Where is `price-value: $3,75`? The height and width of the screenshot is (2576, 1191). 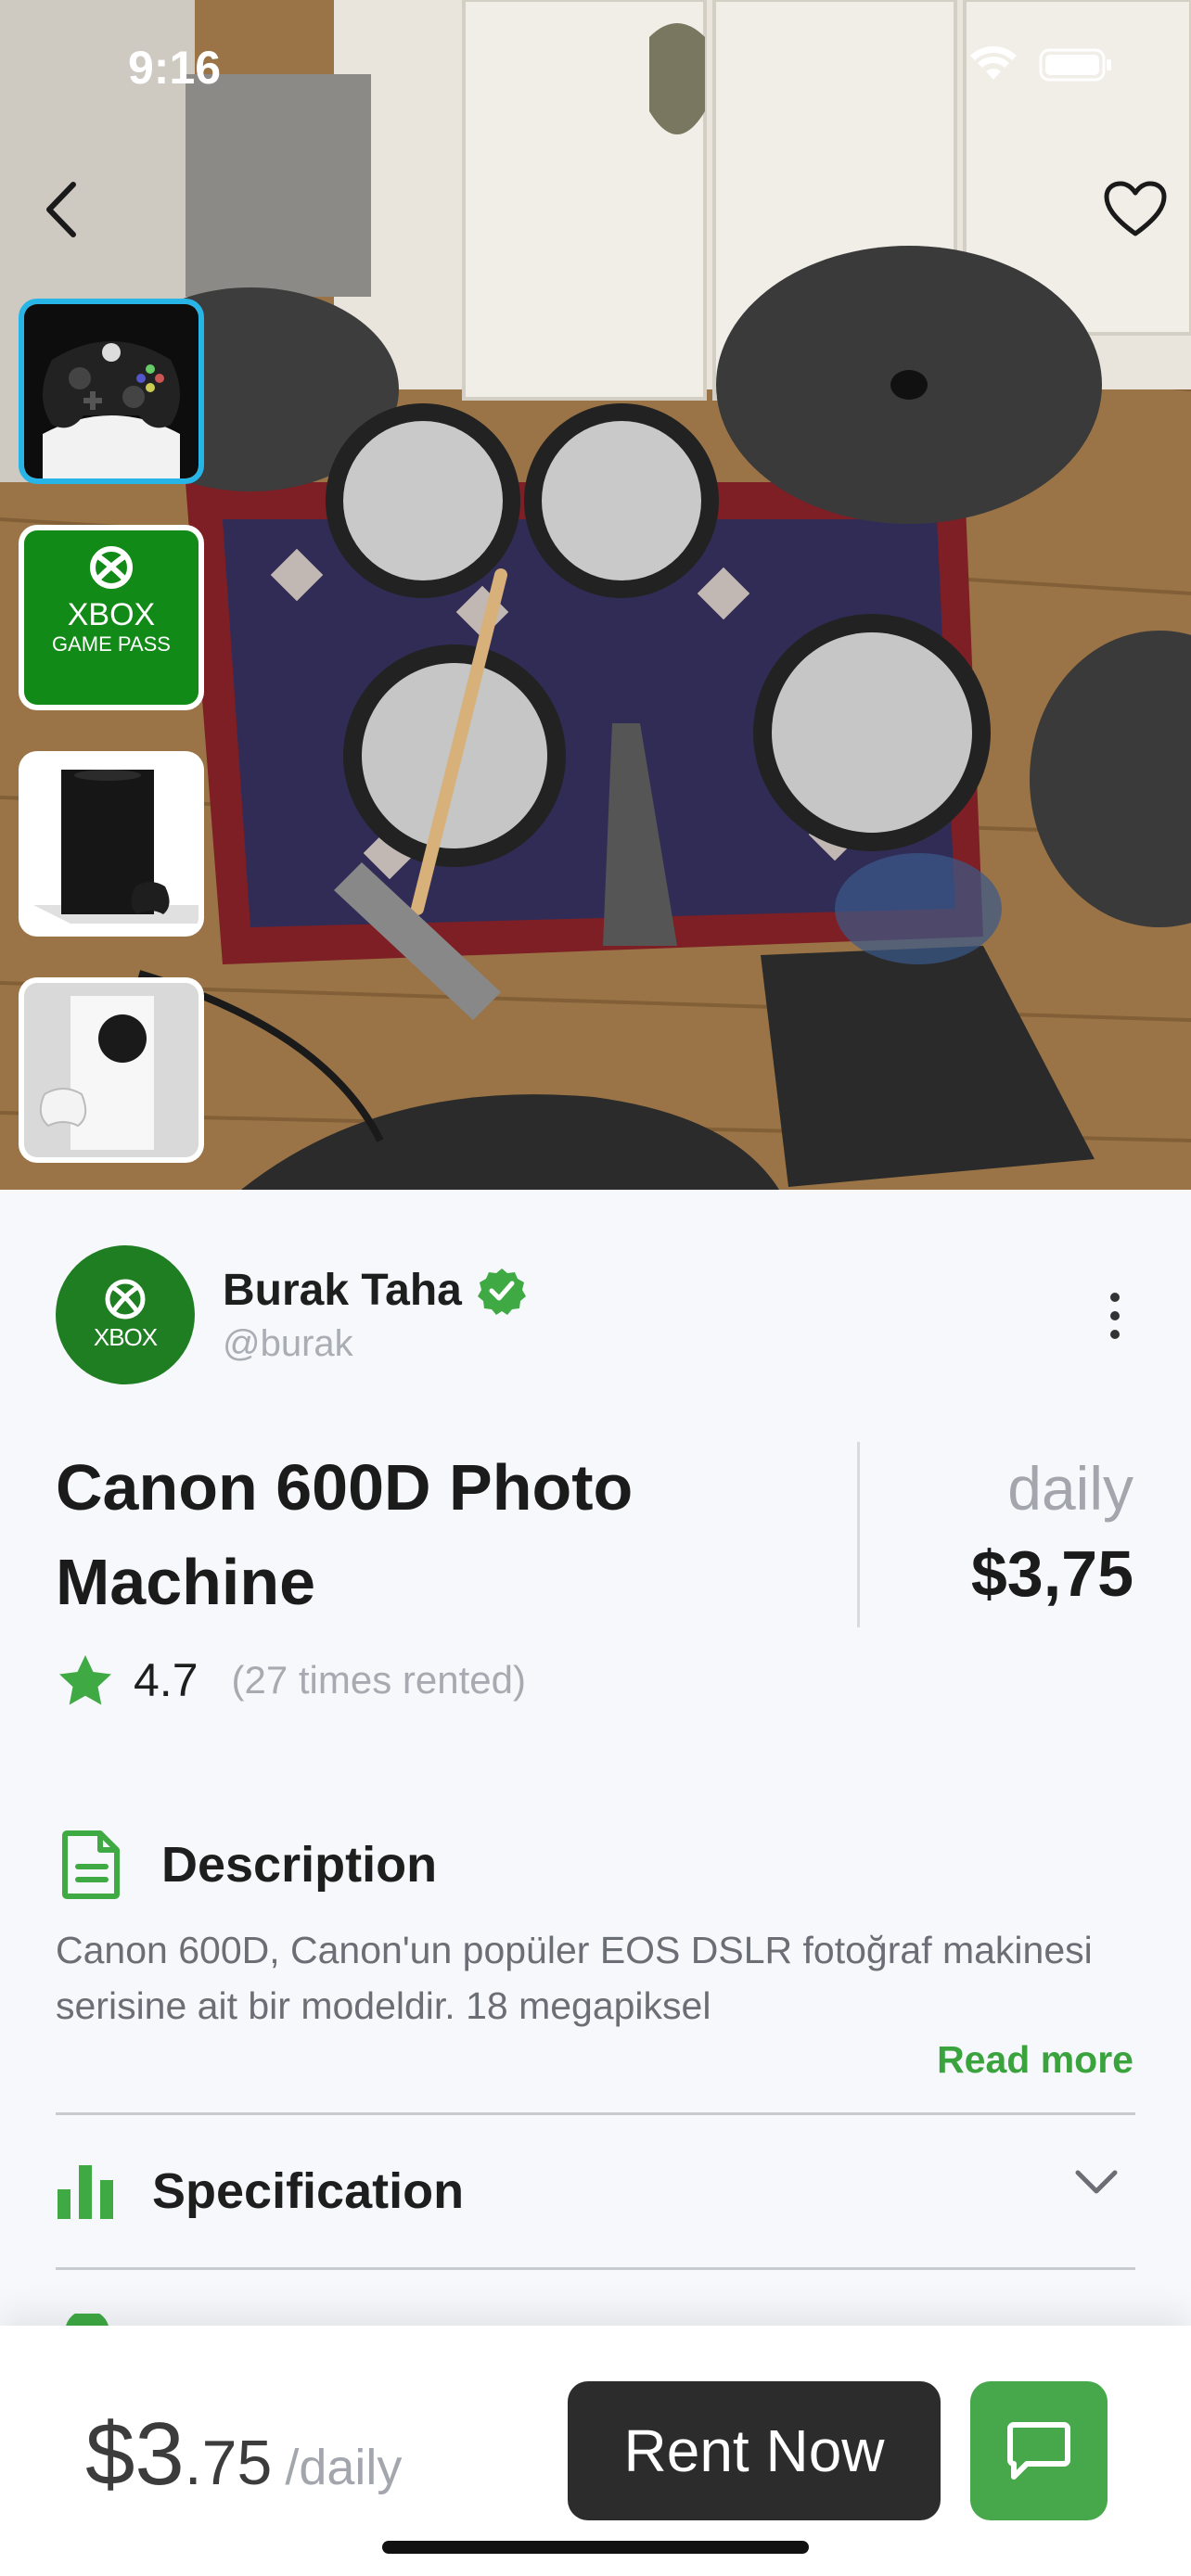
price-value: $3,75 is located at coordinates (1051, 1573).